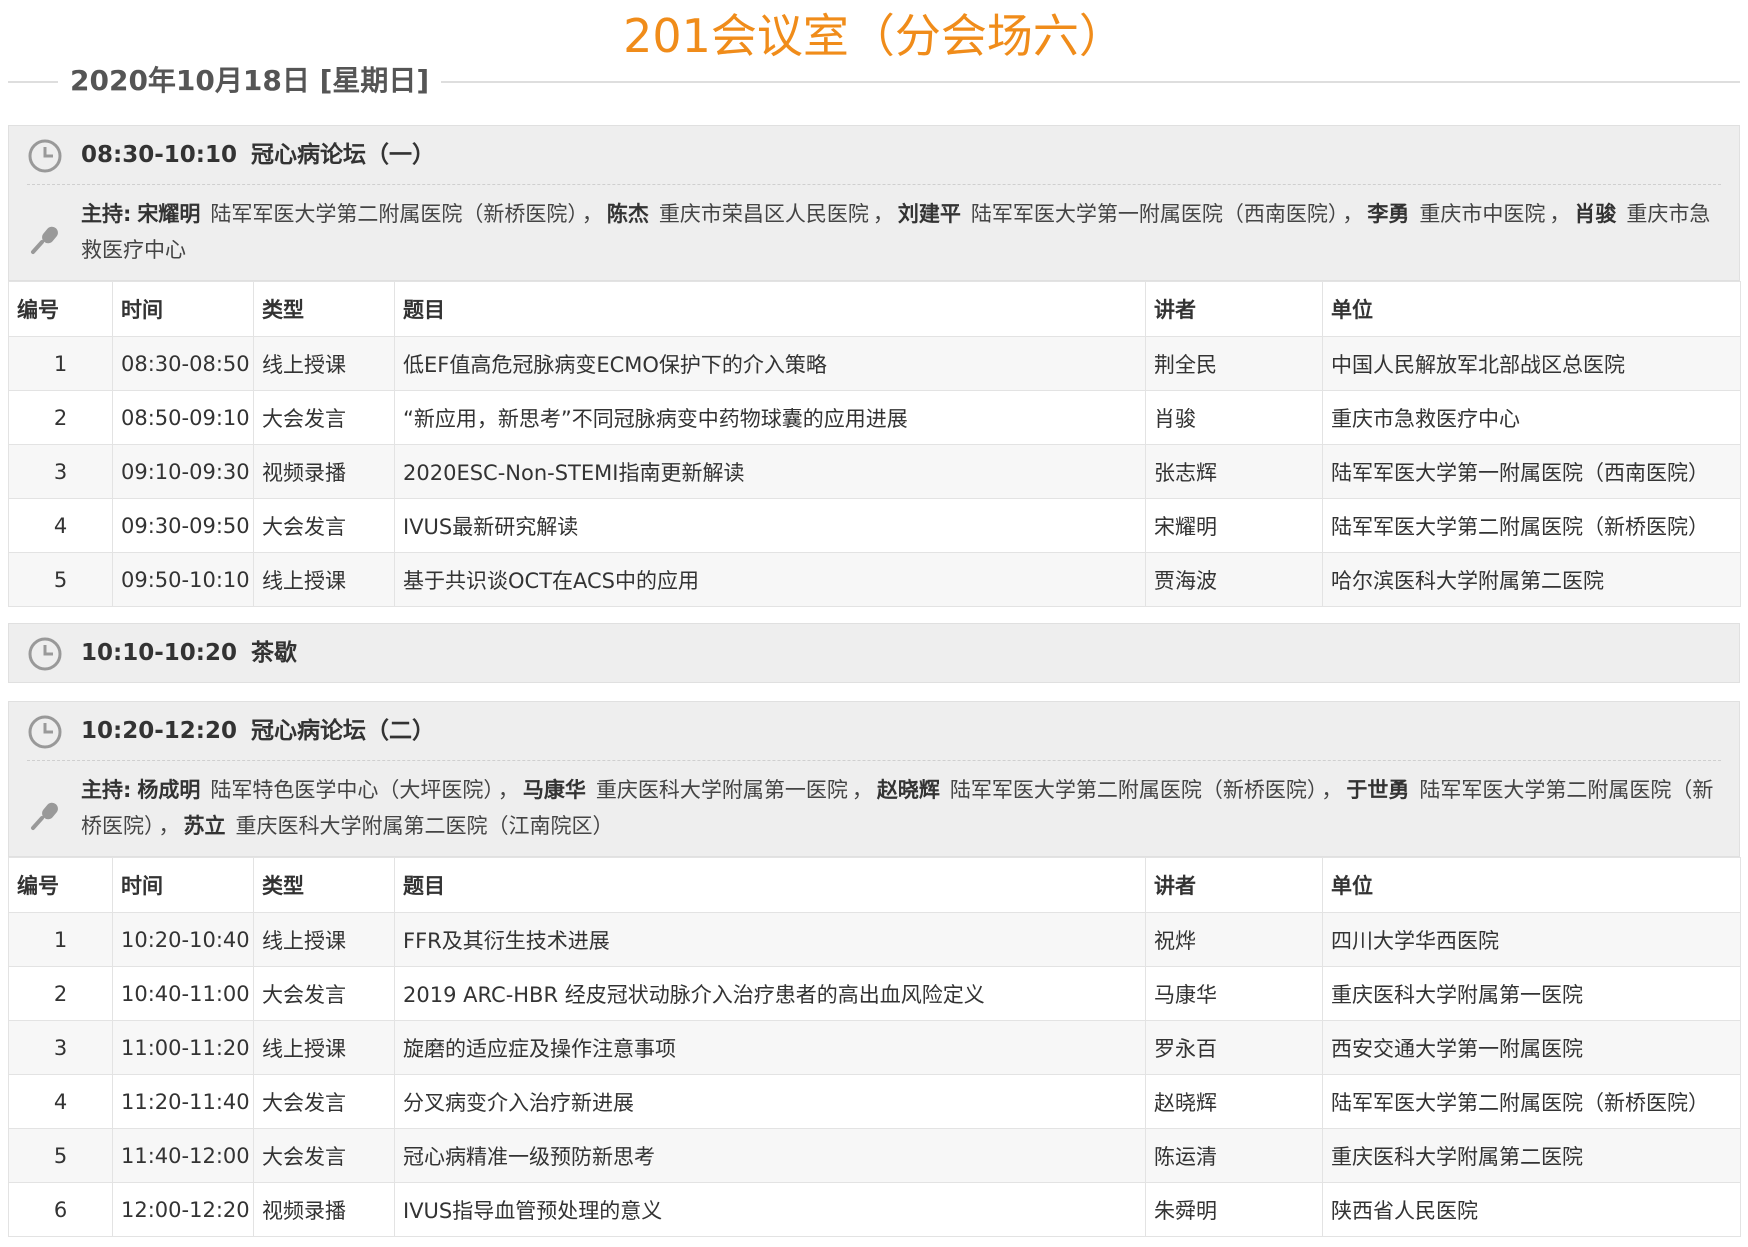 Image resolution: width=1748 pixels, height=1247 pixels. What do you see at coordinates (342, 731) in the screenshot?
I see `session-name: 冠心病论坛（二）` at bounding box center [342, 731].